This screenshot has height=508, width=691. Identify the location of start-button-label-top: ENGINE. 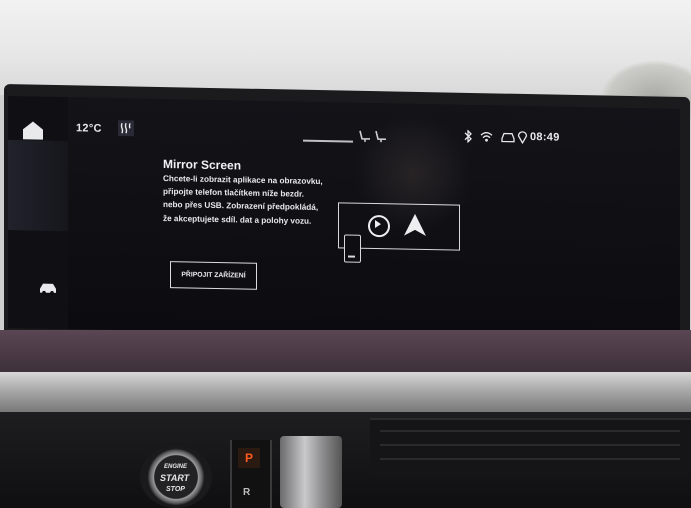
(176, 467).